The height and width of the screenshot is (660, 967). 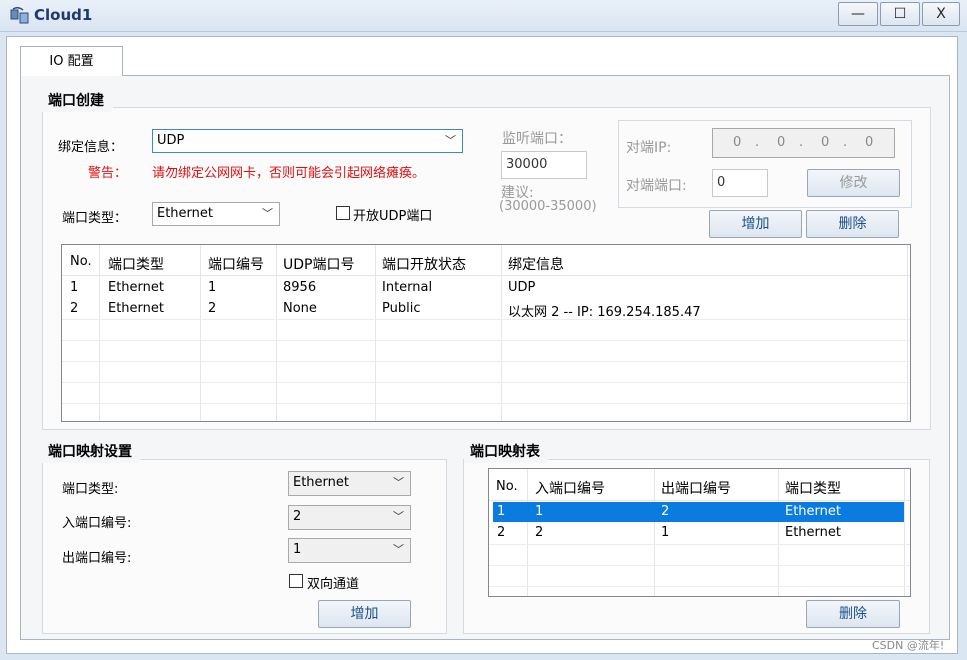 What do you see at coordinates (349, 517) in the screenshot?
I see `in-port-select: 2 ﹀` at bounding box center [349, 517].